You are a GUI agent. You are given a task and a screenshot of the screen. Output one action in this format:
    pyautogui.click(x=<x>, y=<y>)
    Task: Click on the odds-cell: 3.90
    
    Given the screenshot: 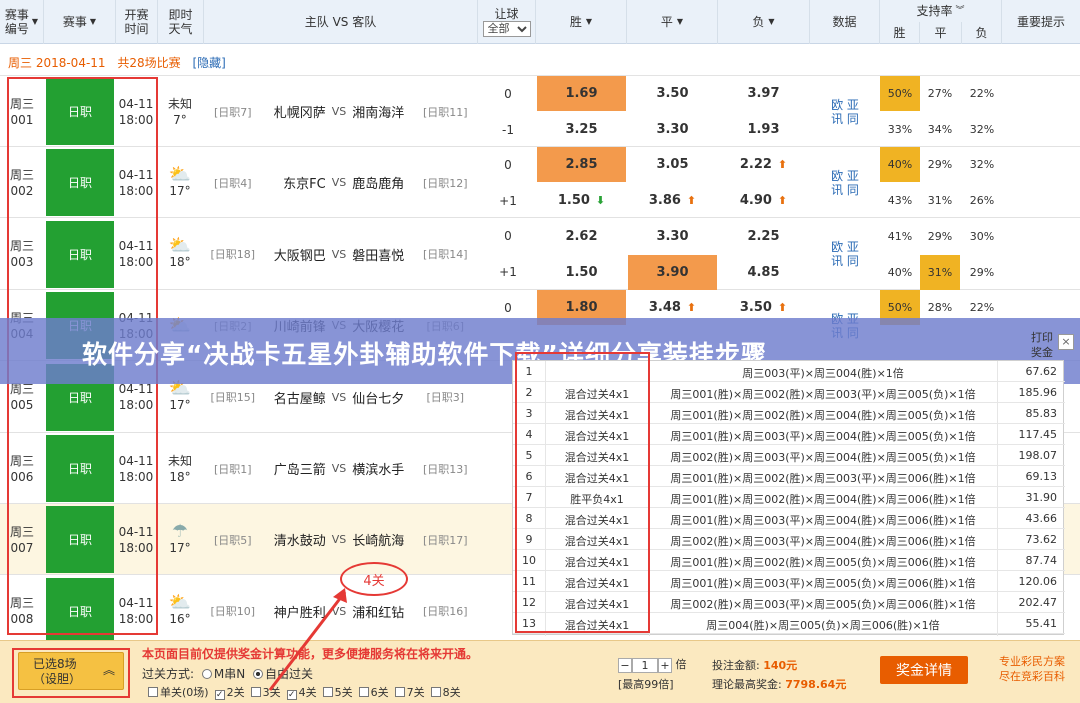 What is the action you would take?
    pyautogui.click(x=672, y=272)
    